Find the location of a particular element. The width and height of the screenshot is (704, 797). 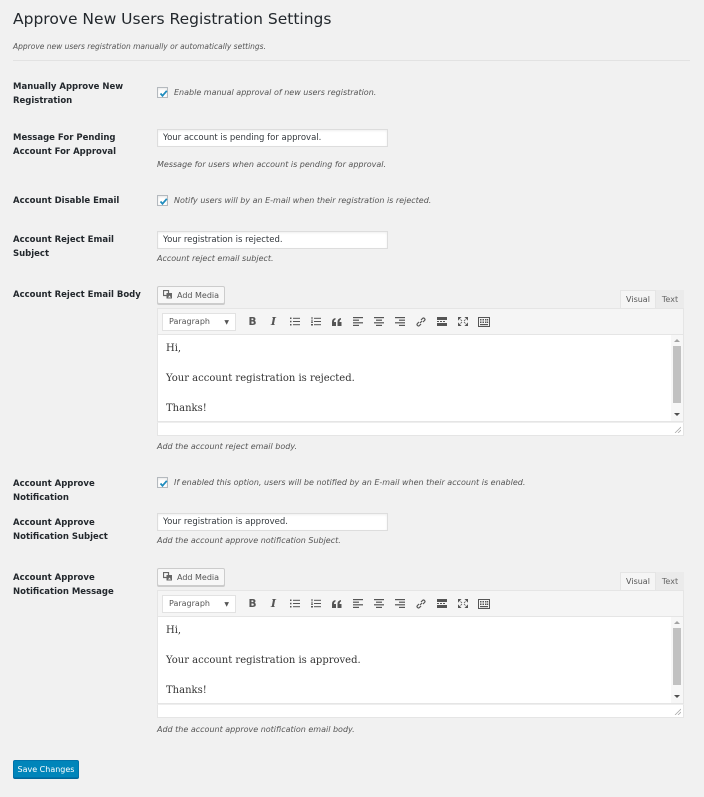

approve-subject-input: Your registration is approved. is located at coordinates (272, 522).